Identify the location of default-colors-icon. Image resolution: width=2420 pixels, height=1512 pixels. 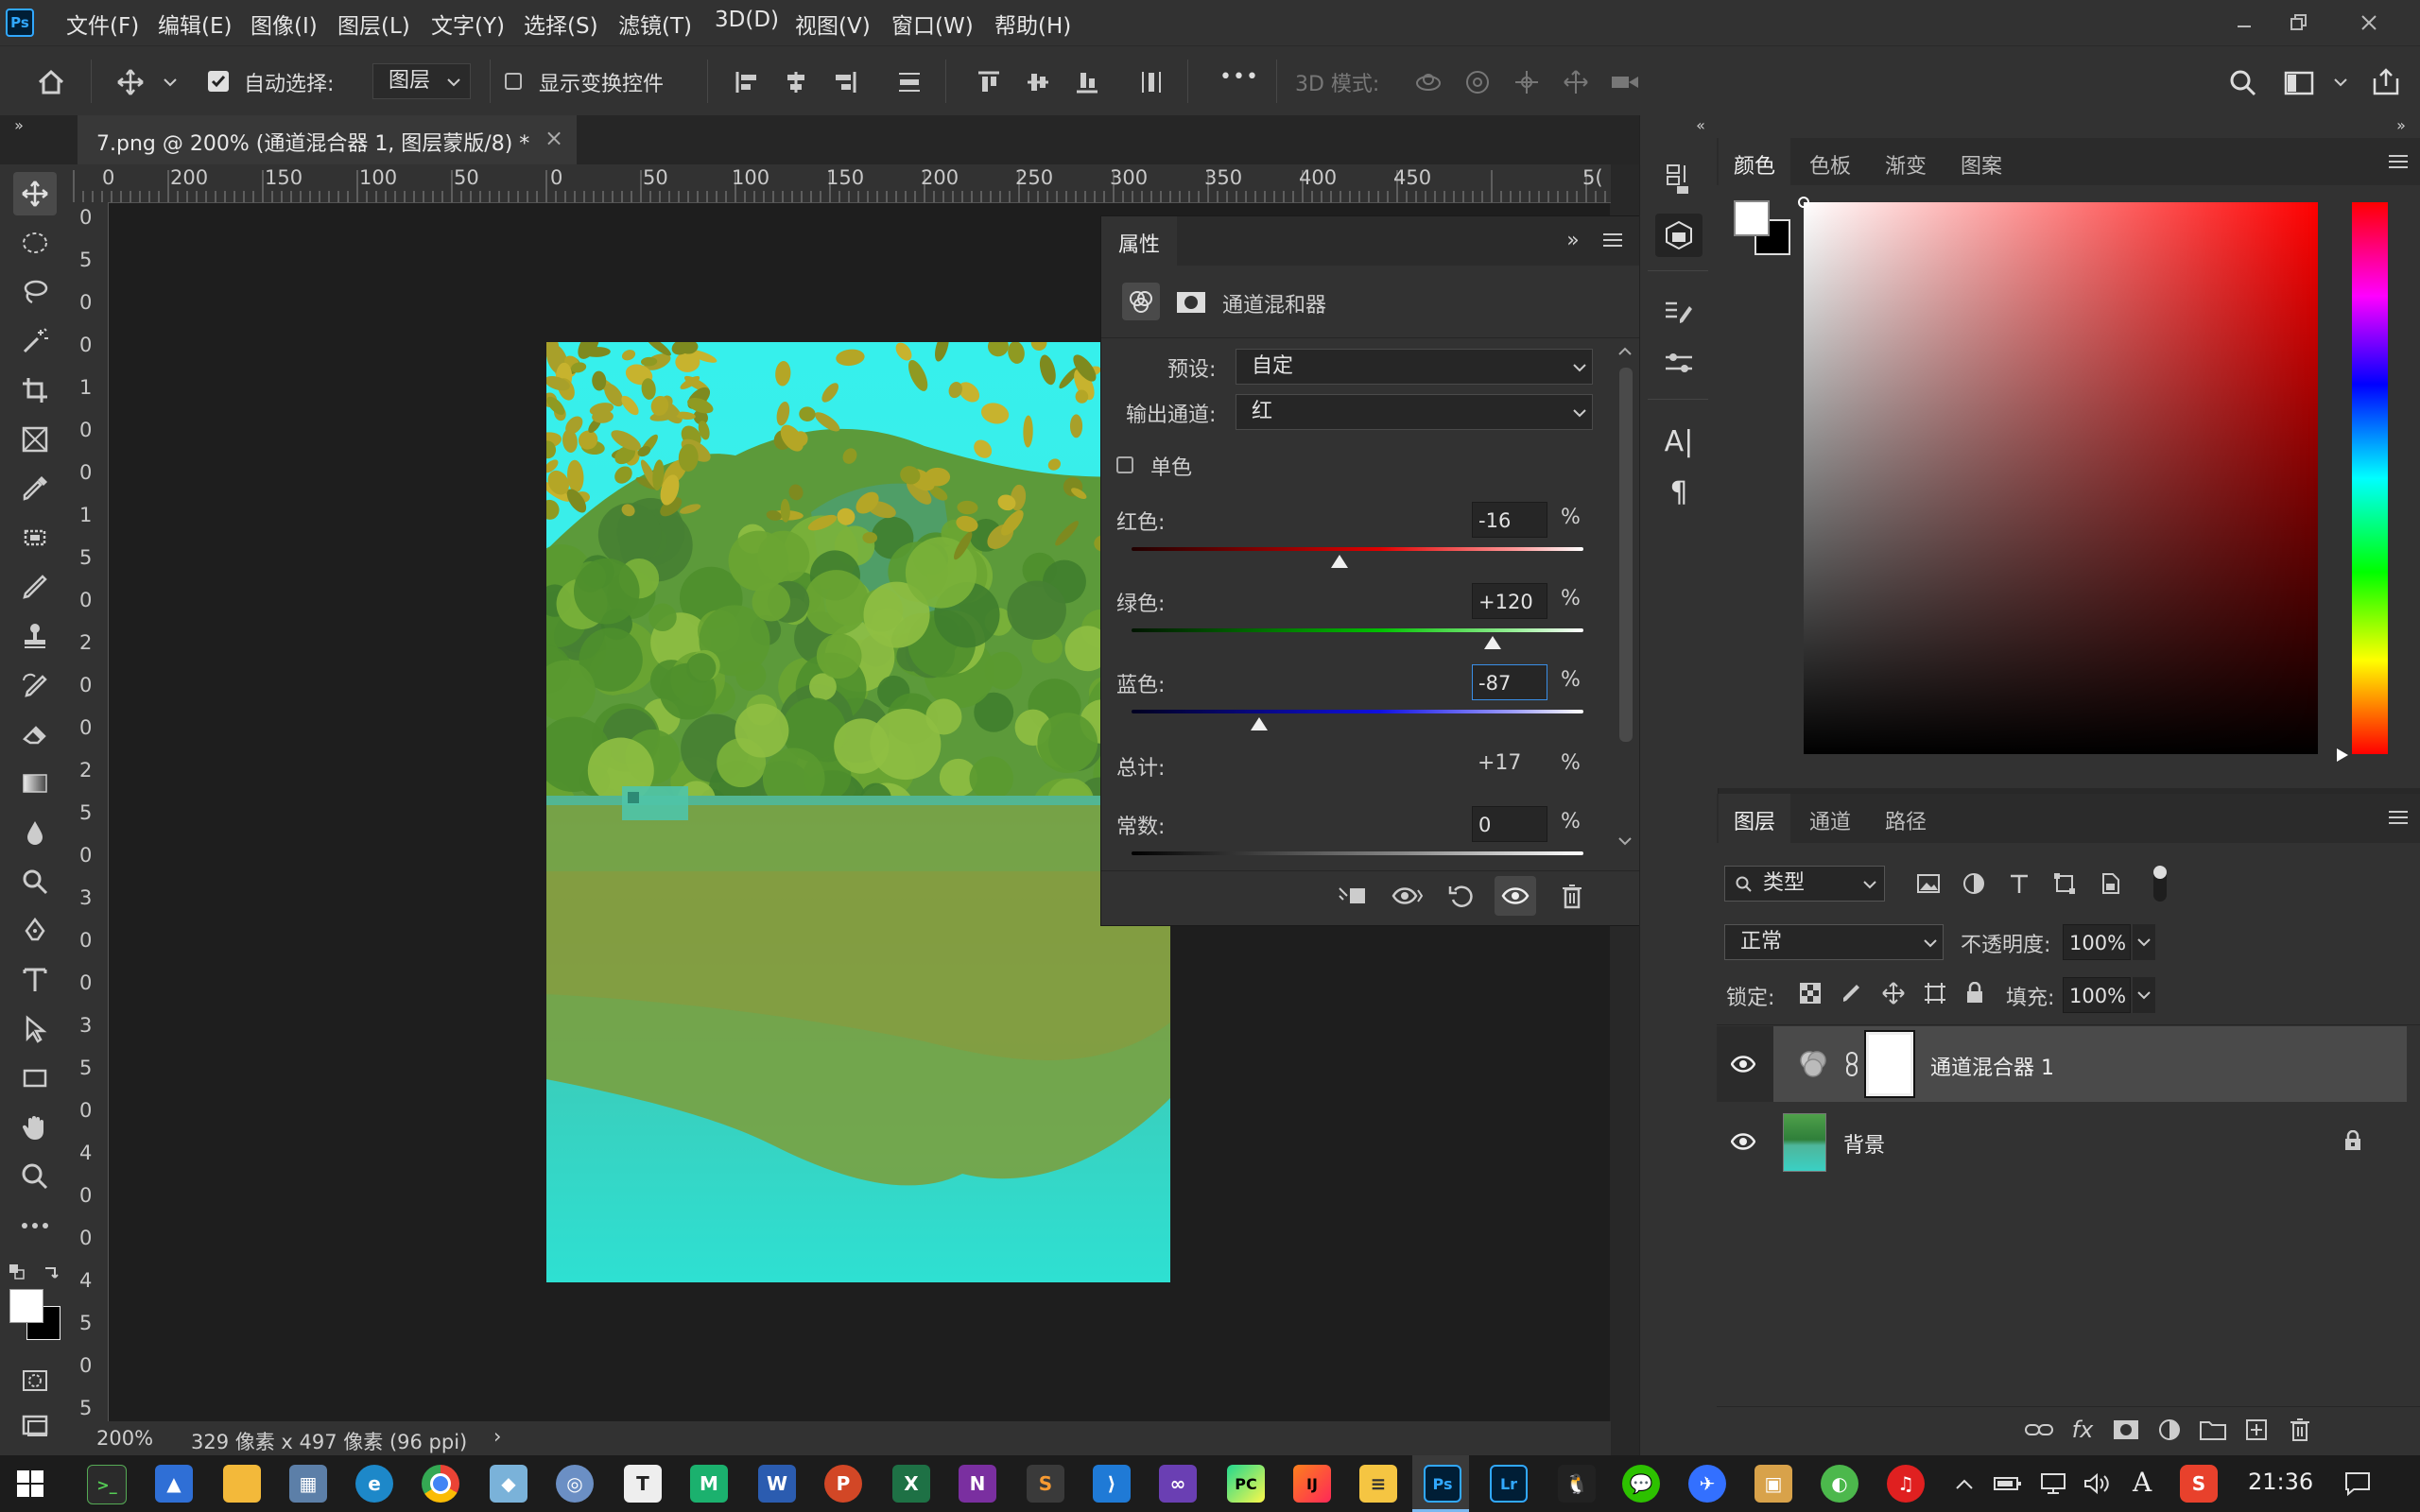
(17, 1272).